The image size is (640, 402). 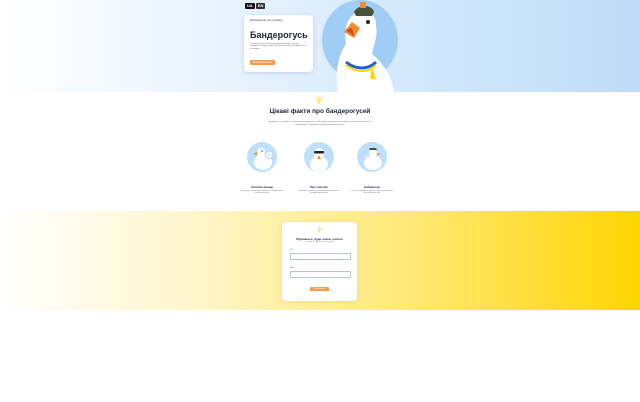 What do you see at coordinates (320, 111) in the screenshot?
I see `facts-title: Цікаві факти про бандерогусей` at bounding box center [320, 111].